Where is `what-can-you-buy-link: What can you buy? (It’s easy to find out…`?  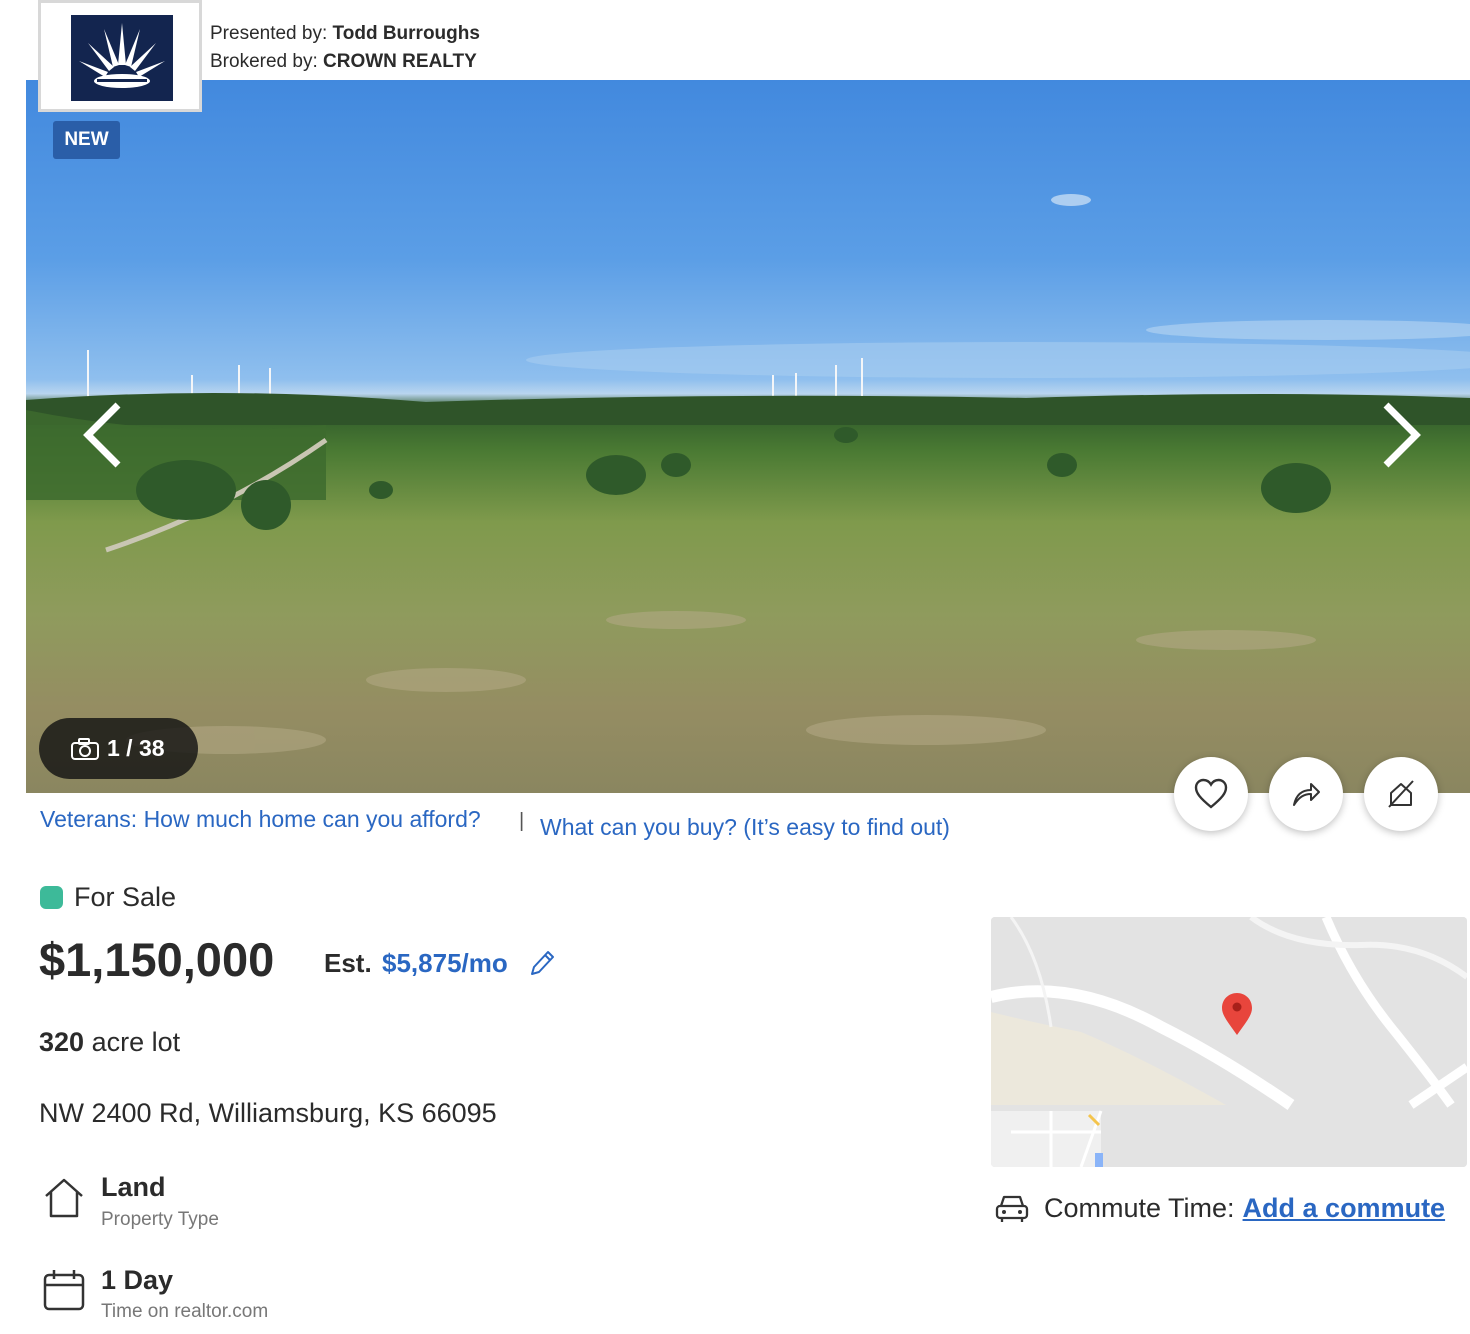
what-can-you-buy-link: What can you buy? (It’s easy to find out… is located at coordinates (745, 827).